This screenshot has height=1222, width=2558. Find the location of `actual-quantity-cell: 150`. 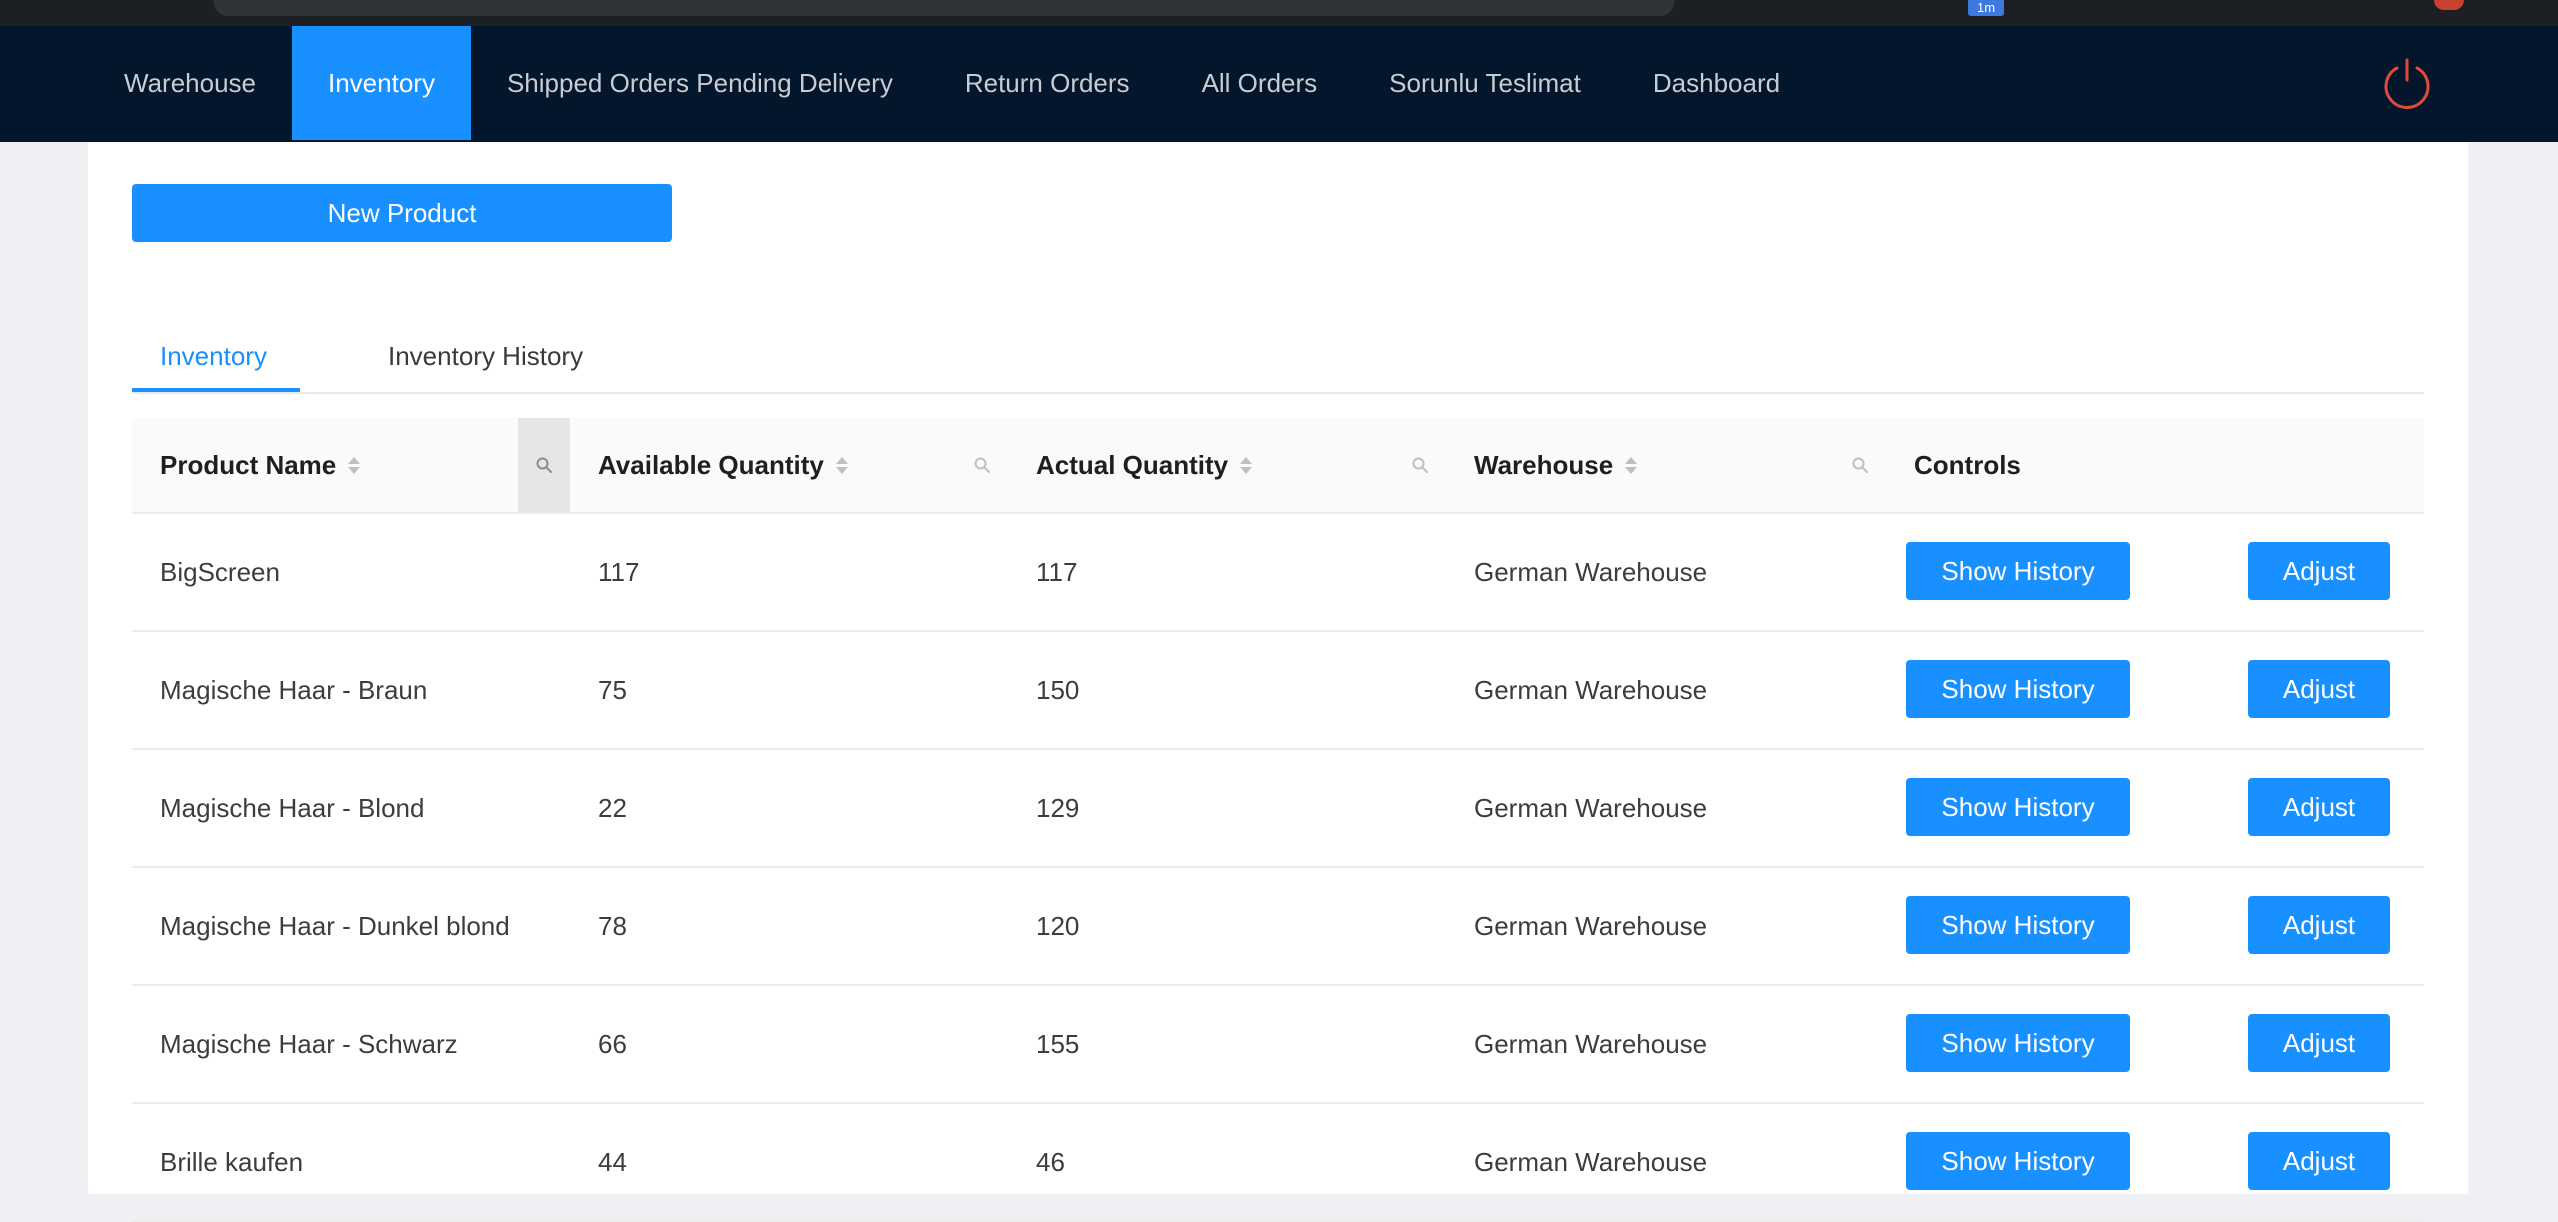

actual-quantity-cell: 150 is located at coordinates (1058, 689).